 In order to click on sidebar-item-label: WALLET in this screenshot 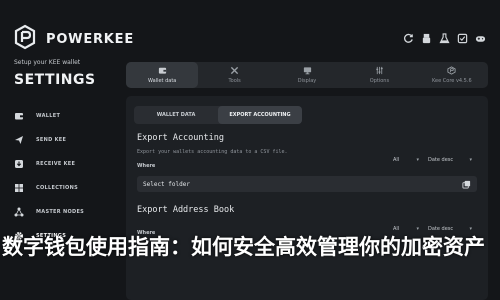, I will do `click(48, 116)`.